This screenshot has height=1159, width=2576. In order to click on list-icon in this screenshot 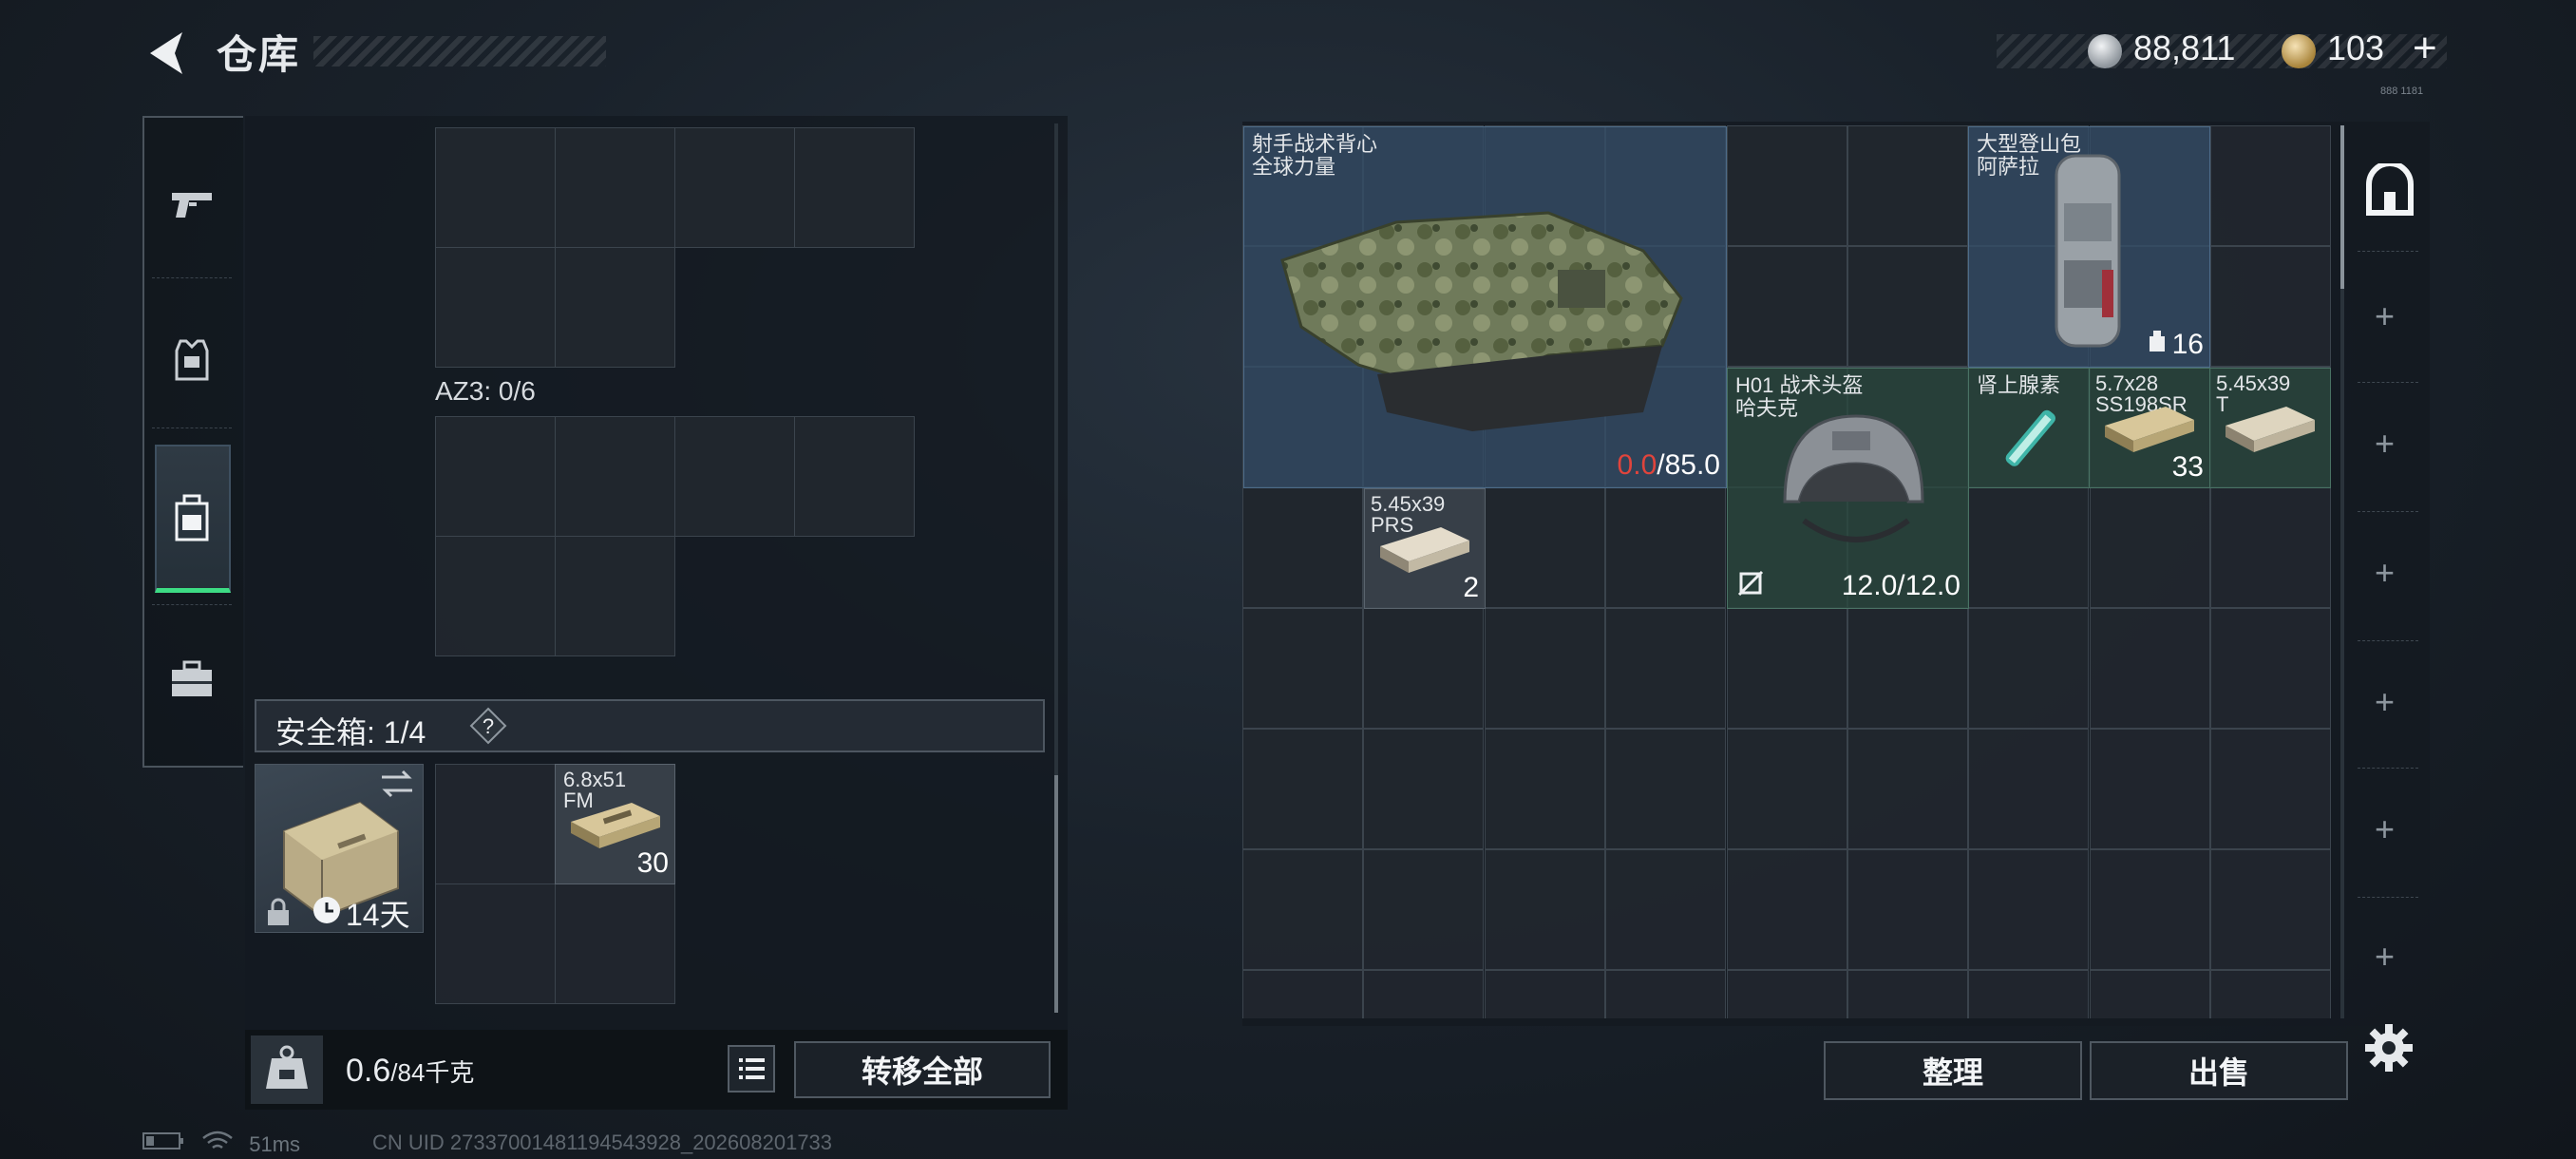, I will do `click(752, 1068)`.